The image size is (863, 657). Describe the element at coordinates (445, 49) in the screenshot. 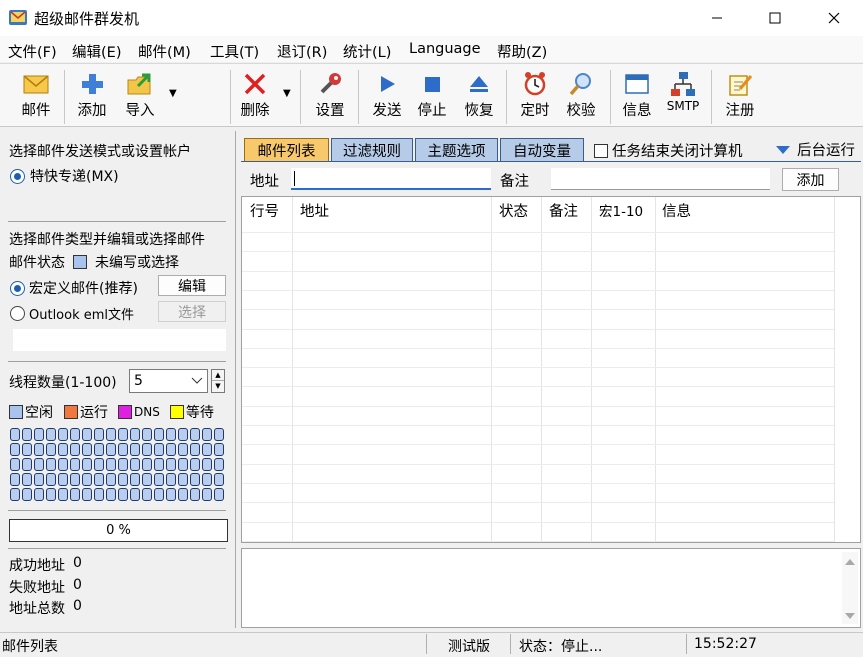

I see `menu-language: Language` at that location.